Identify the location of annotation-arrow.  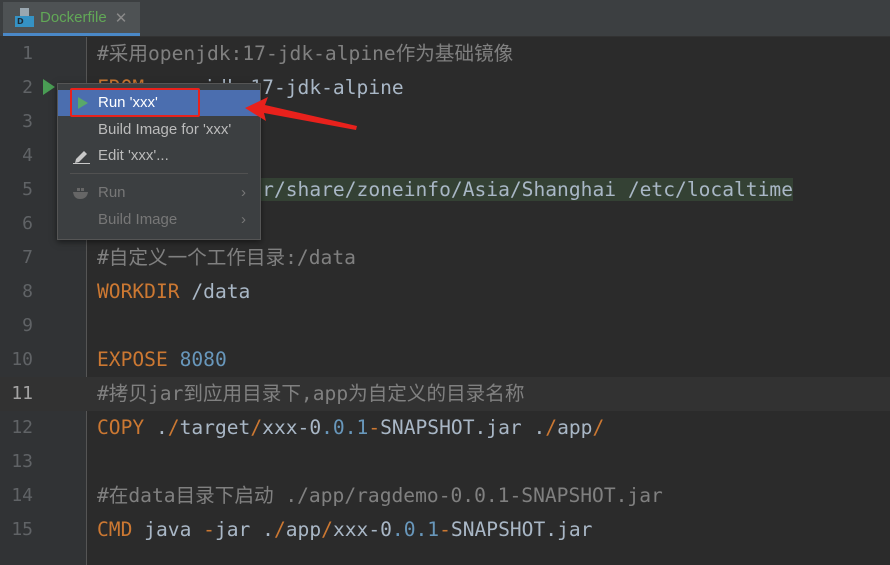
(301, 113).